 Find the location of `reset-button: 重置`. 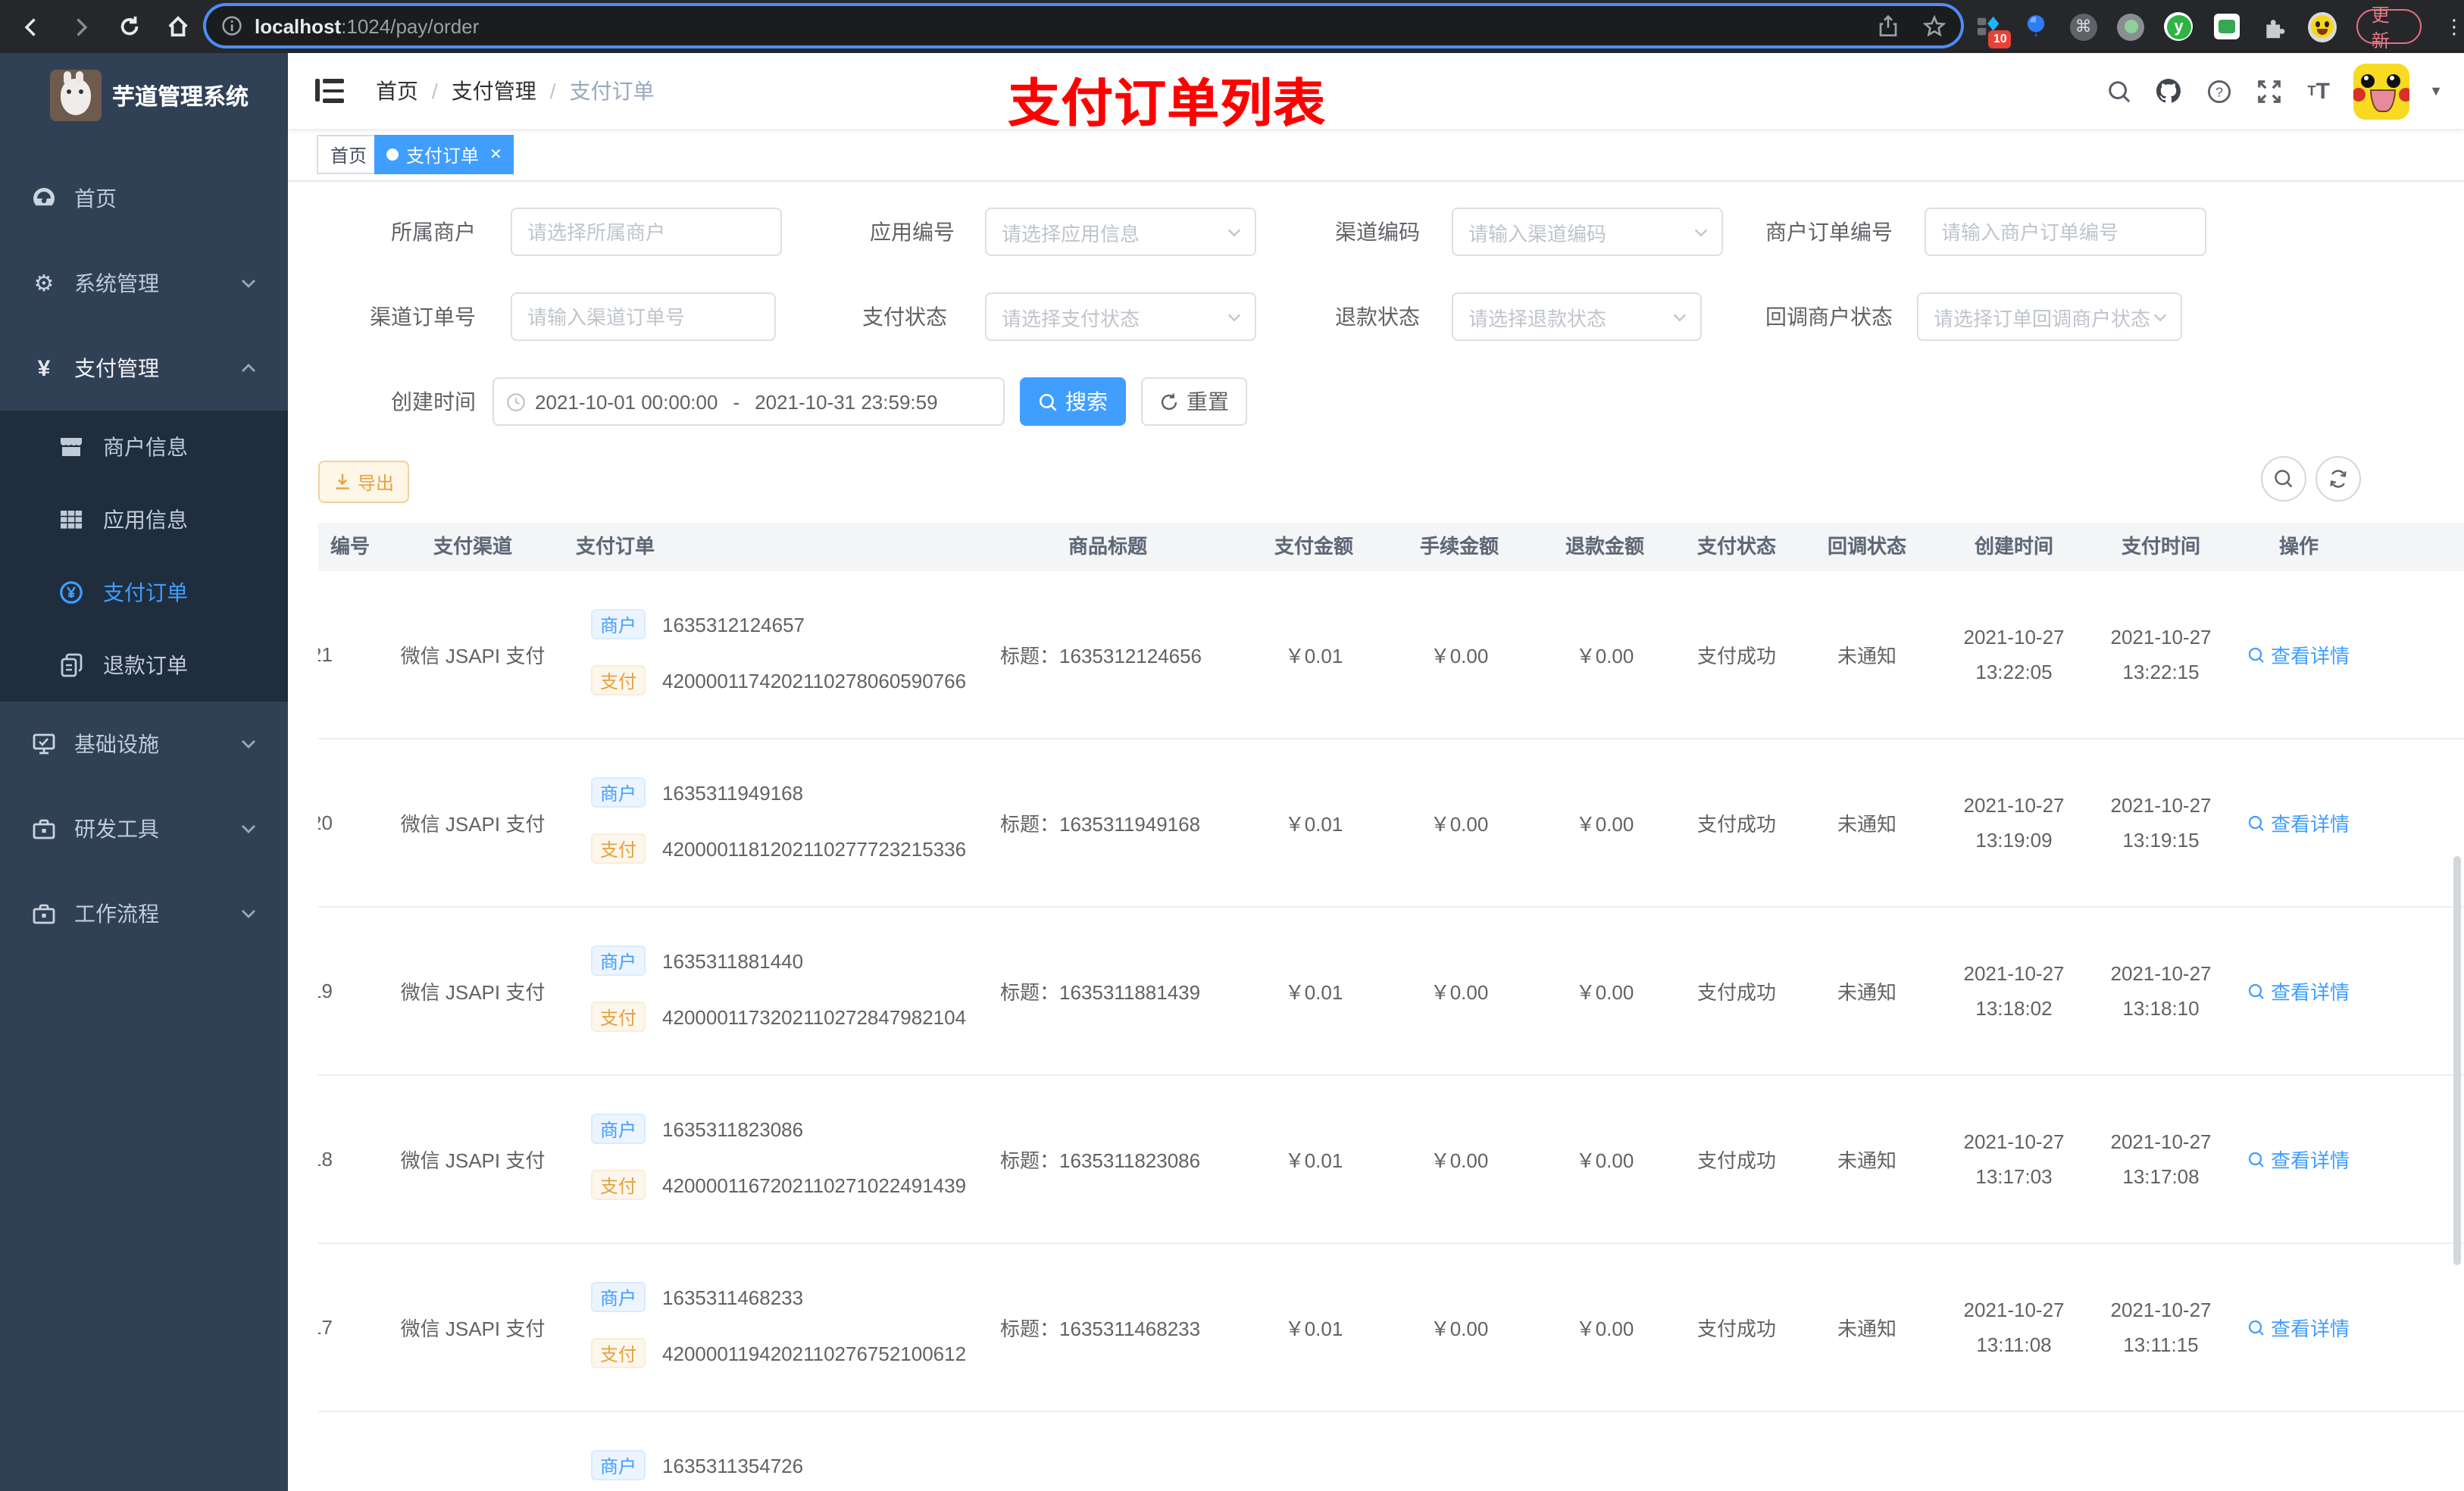

reset-button: 重置 is located at coordinates (1194, 401).